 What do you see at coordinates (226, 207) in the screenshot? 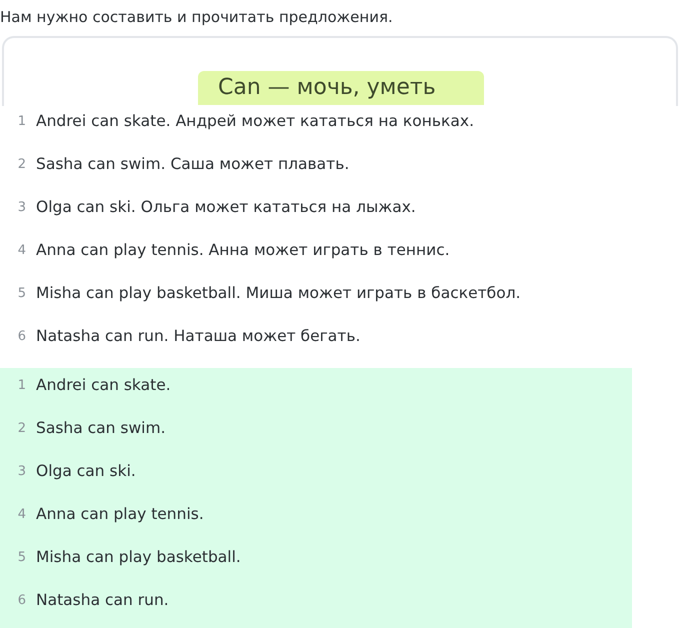
I see `sentence-text: Olga can ski. Ольга может кататься на лыжах.` at bounding box center [226, 207].